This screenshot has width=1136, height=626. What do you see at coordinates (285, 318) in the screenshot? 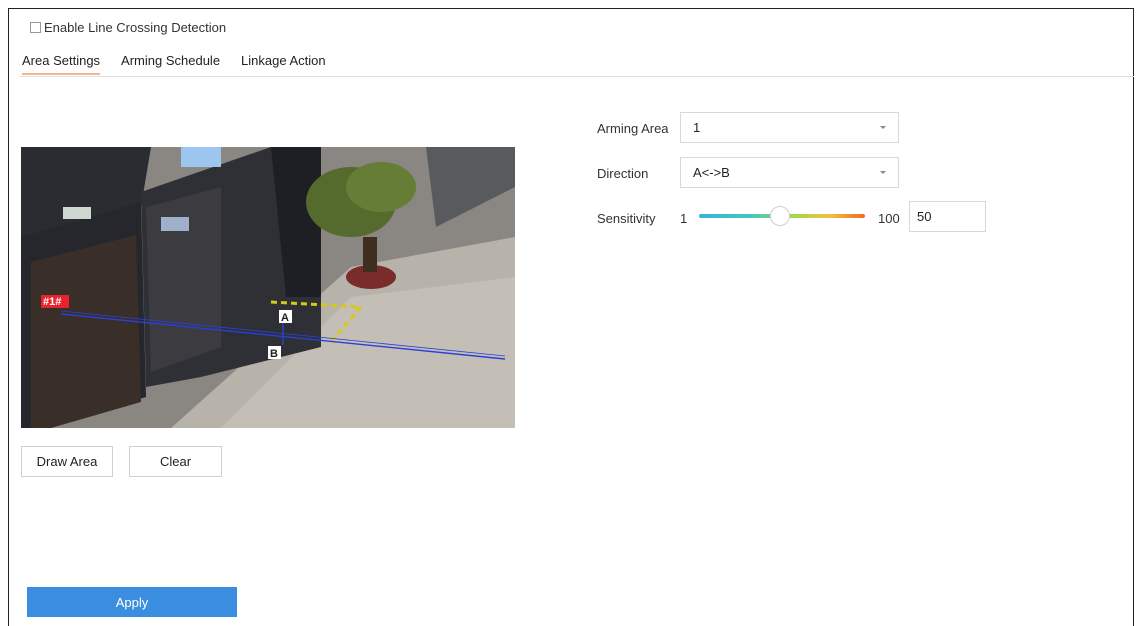
I see `point-a-label: A` at bounding box center [285, 318].